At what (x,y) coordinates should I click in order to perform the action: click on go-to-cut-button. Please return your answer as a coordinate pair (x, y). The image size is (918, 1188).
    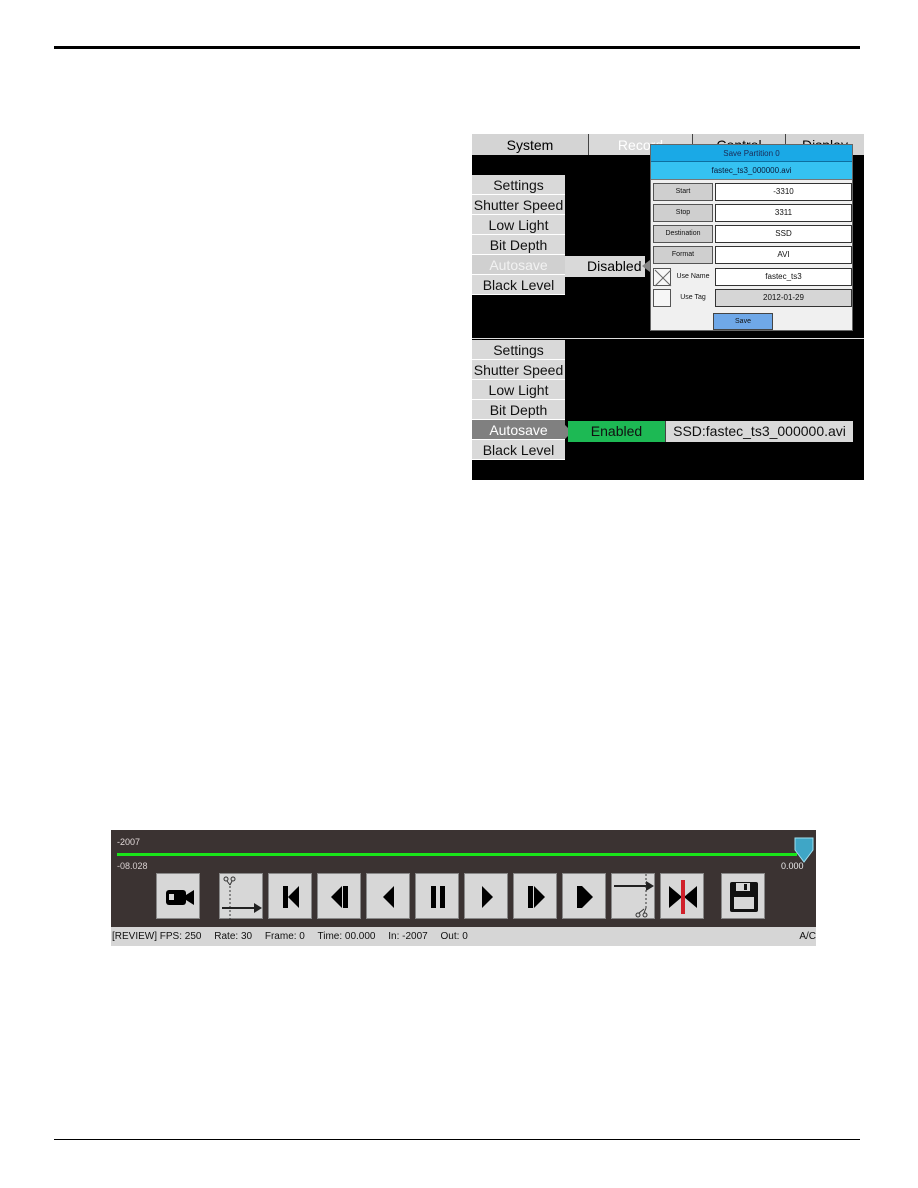
    Looking at the image, I should click on (682, 896).